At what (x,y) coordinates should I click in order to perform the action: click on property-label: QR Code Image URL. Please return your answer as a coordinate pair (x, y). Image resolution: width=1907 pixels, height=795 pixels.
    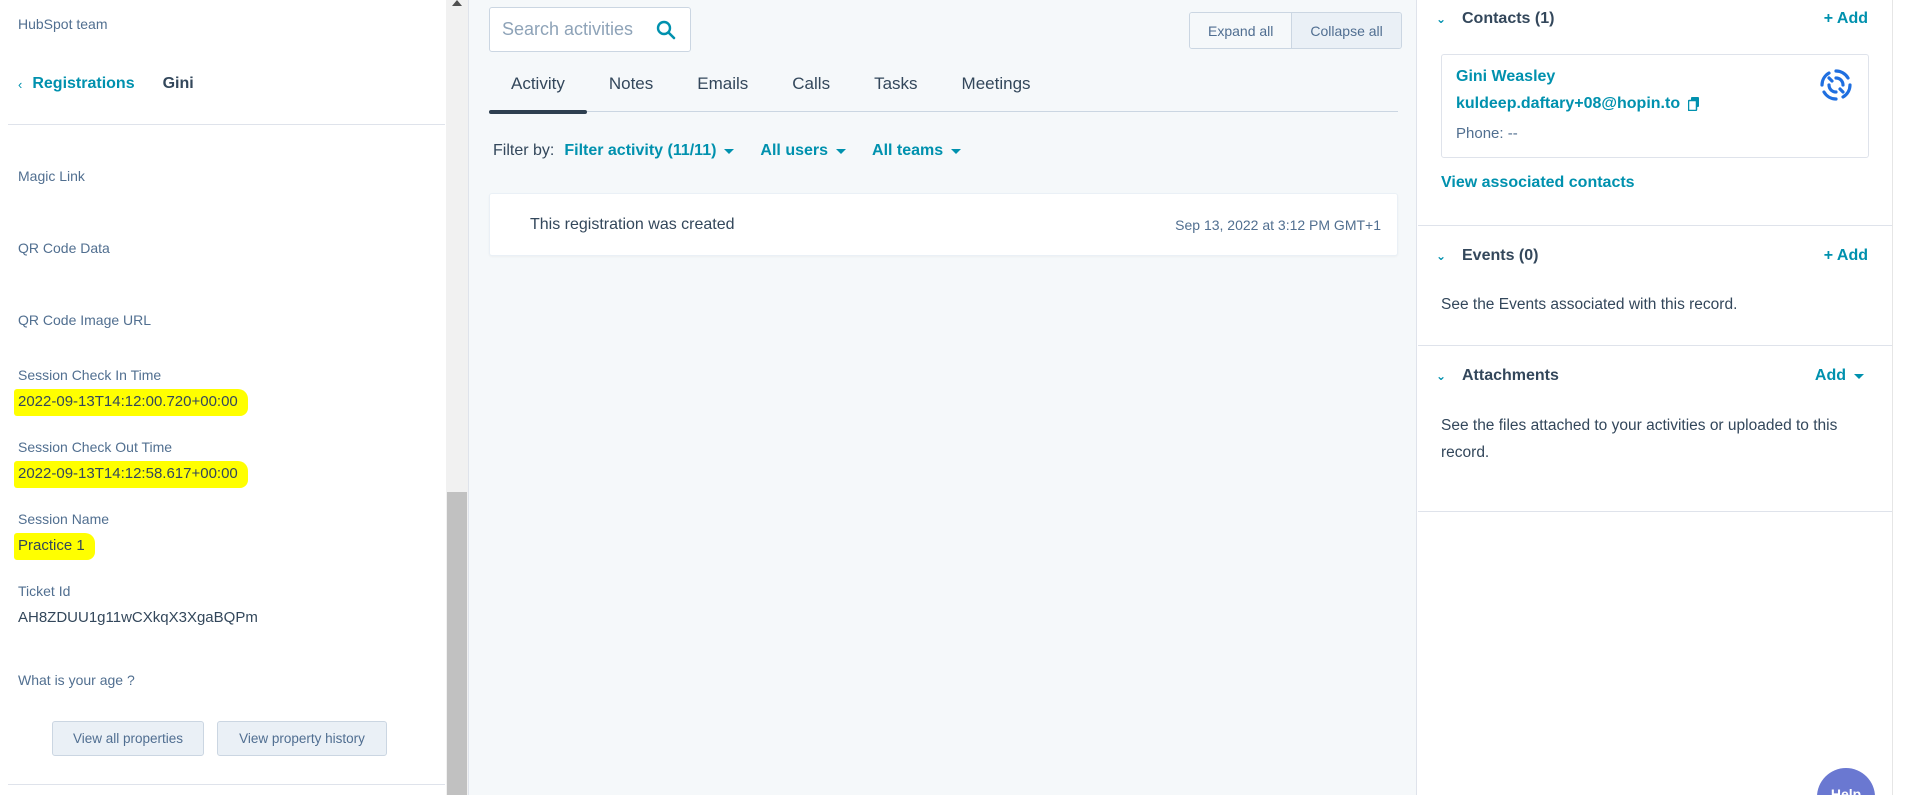
    Looking at the image, I should click on (85, 320).